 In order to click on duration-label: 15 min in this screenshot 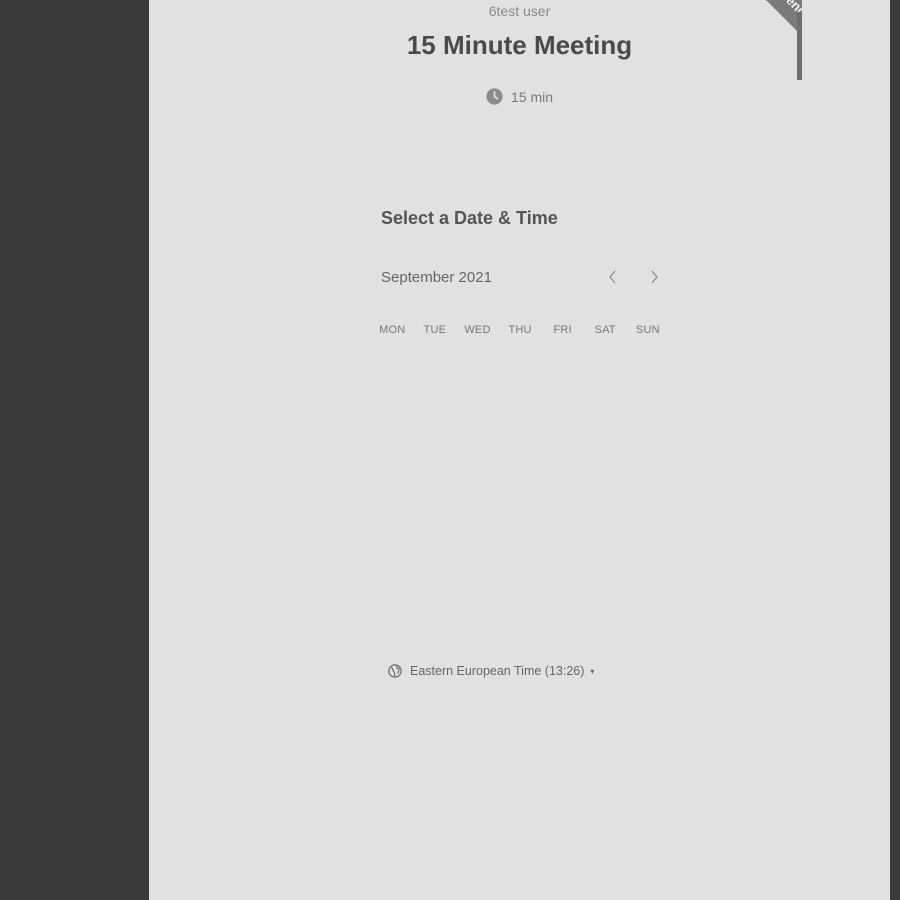, I will do `click(532, 96)`.